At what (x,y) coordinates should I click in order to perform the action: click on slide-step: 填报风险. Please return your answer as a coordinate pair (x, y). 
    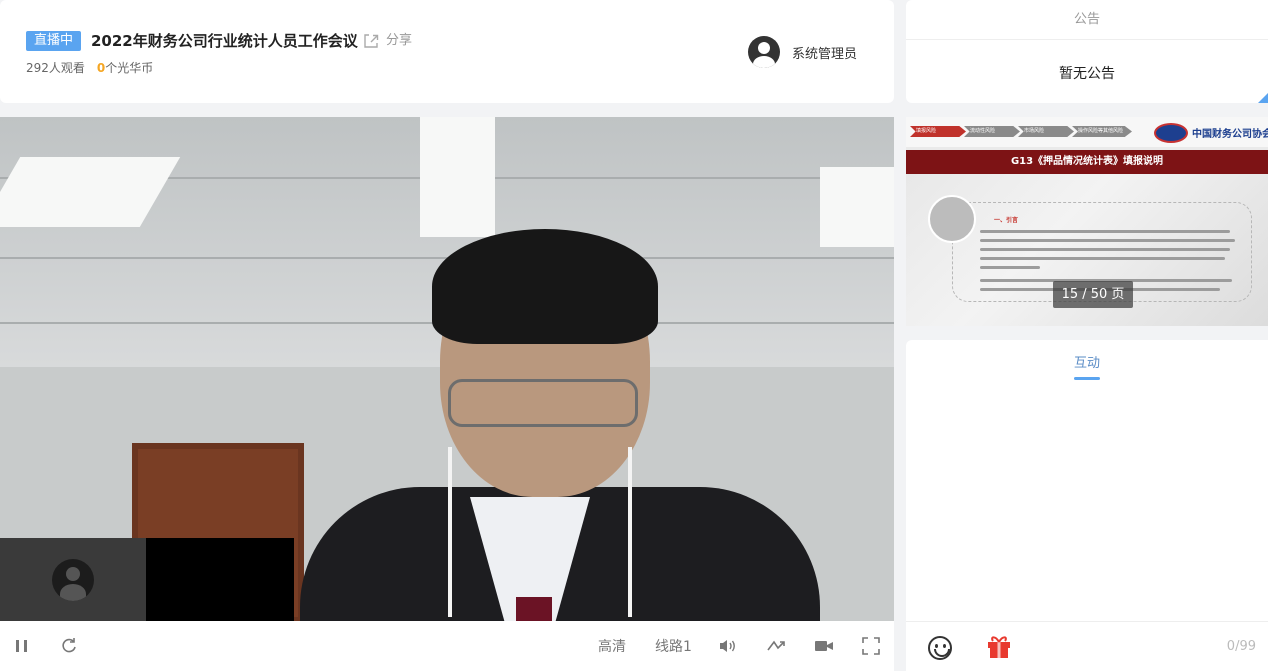
    Looking at the image, I should click on (938, 131).